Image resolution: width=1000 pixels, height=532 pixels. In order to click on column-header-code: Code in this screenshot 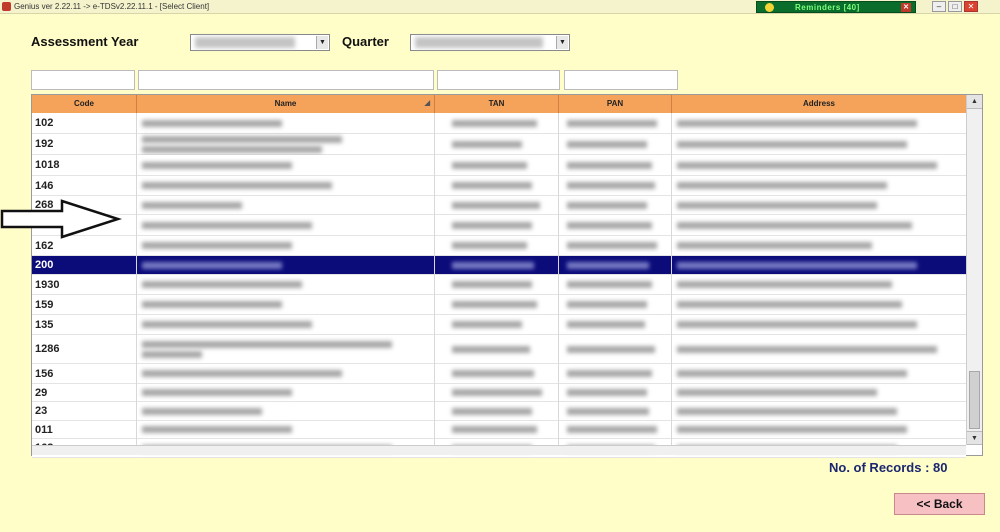, I will do `click(84, 104)`.